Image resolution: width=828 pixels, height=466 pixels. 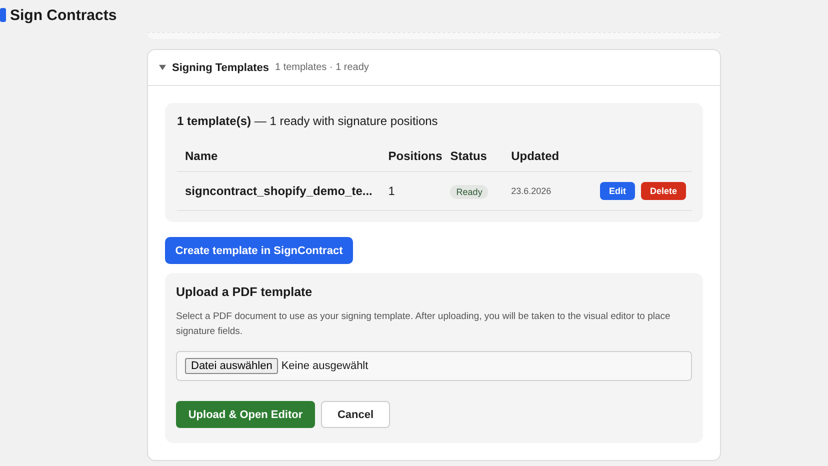 What do you see at coordinates (3, 15) in the screenshot?
I see `document-icon` at bounding box center [3, 15].